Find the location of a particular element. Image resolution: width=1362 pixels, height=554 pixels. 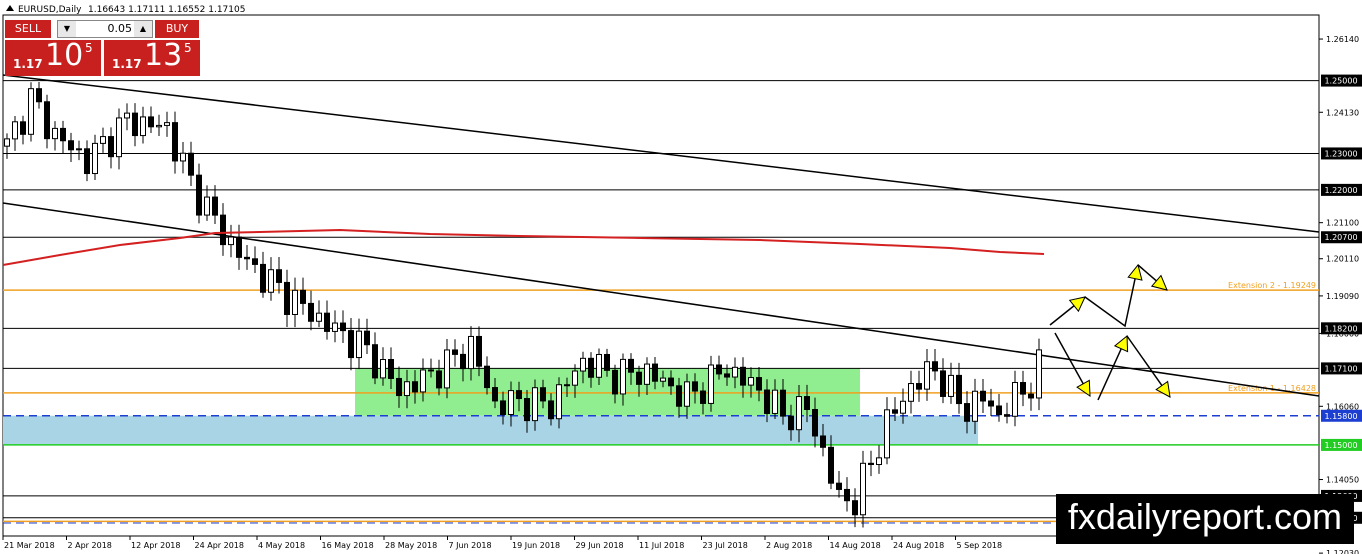

date-tick-label: 2 Apr 2018 is located at coordinates (90, 545).